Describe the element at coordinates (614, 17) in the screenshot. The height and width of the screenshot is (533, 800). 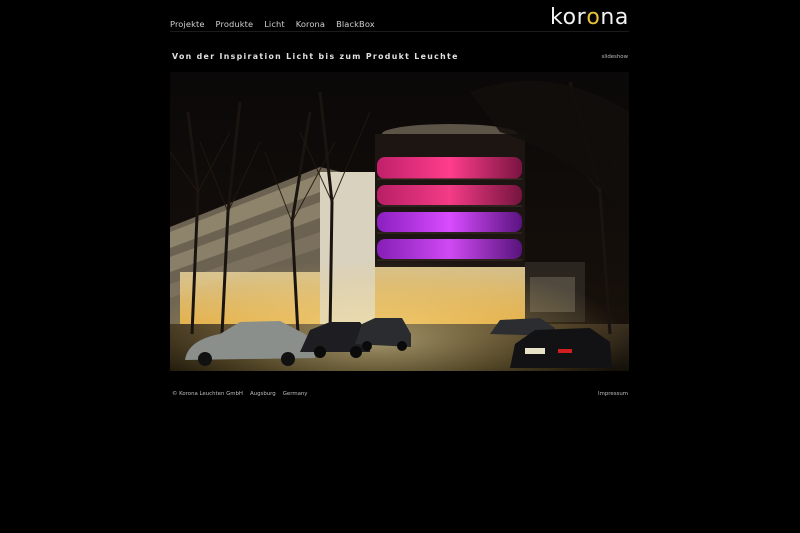
I see `logo-text-end: na` at that location.